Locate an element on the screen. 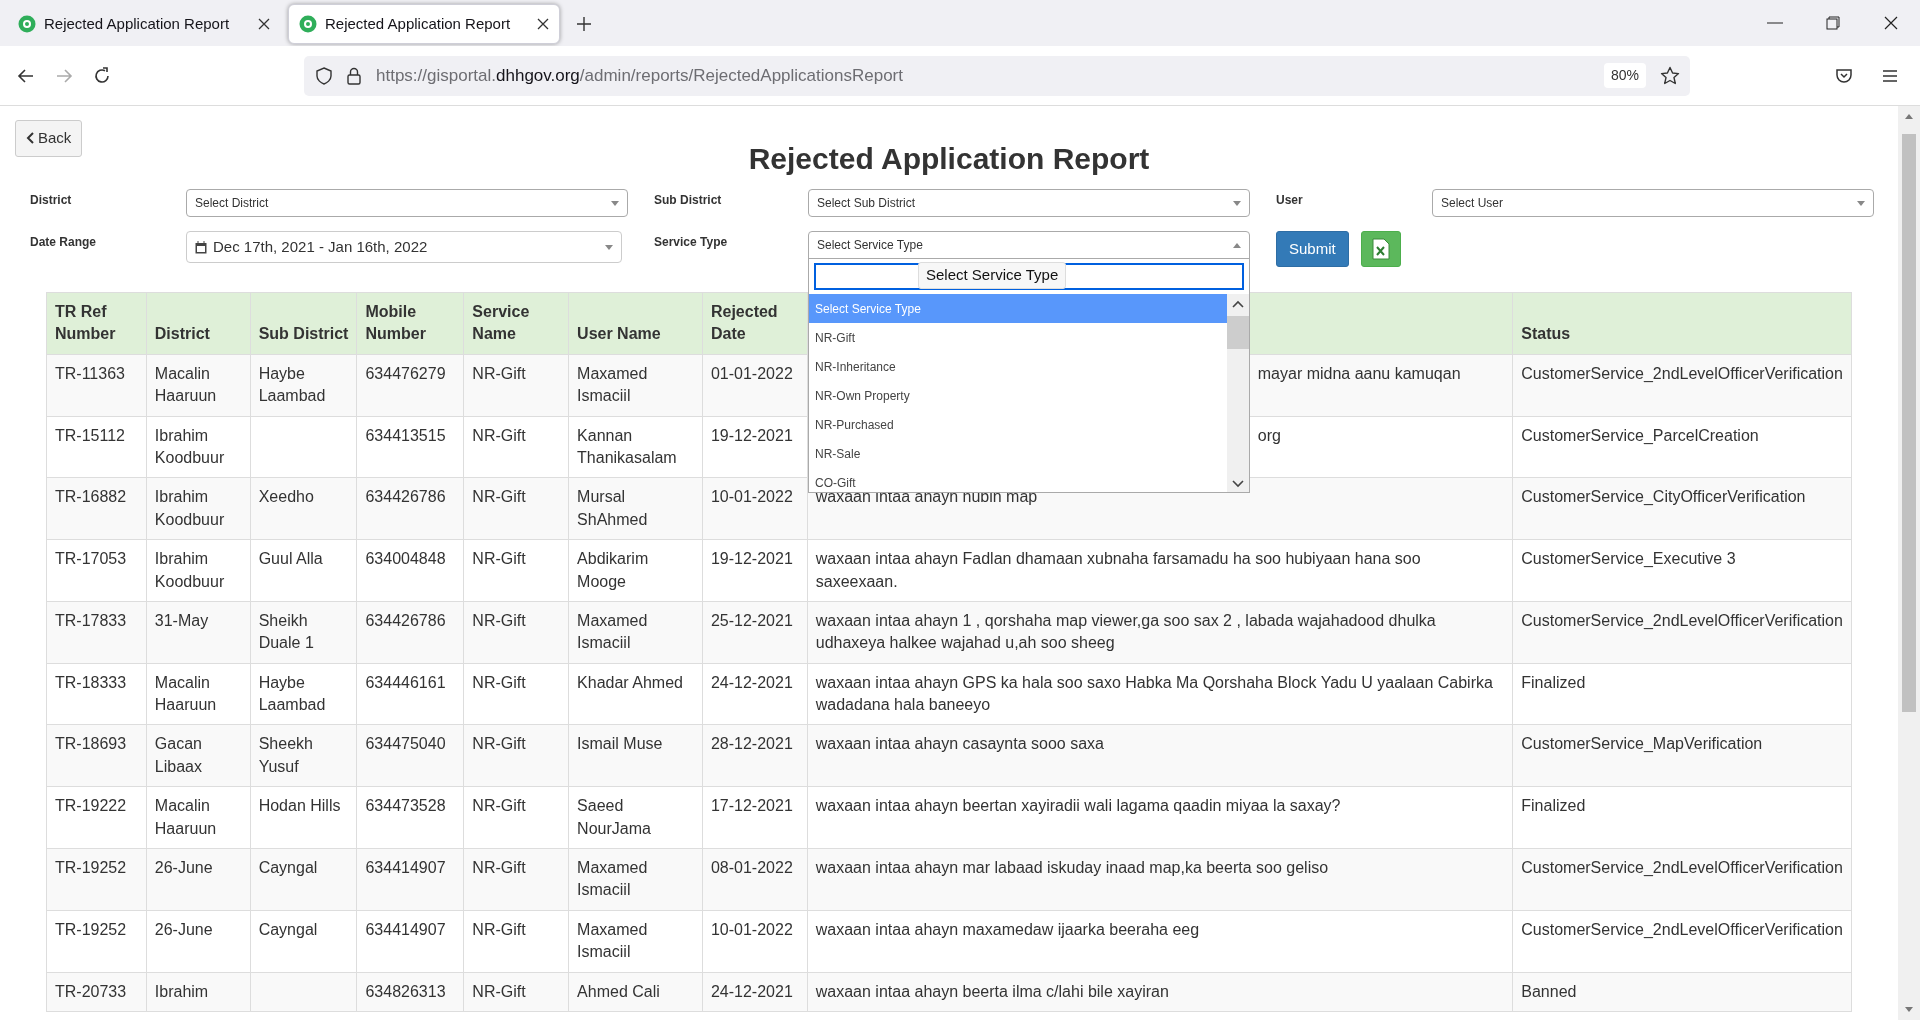  select-field: Select Sub District is located at coordinates (1029, 203).